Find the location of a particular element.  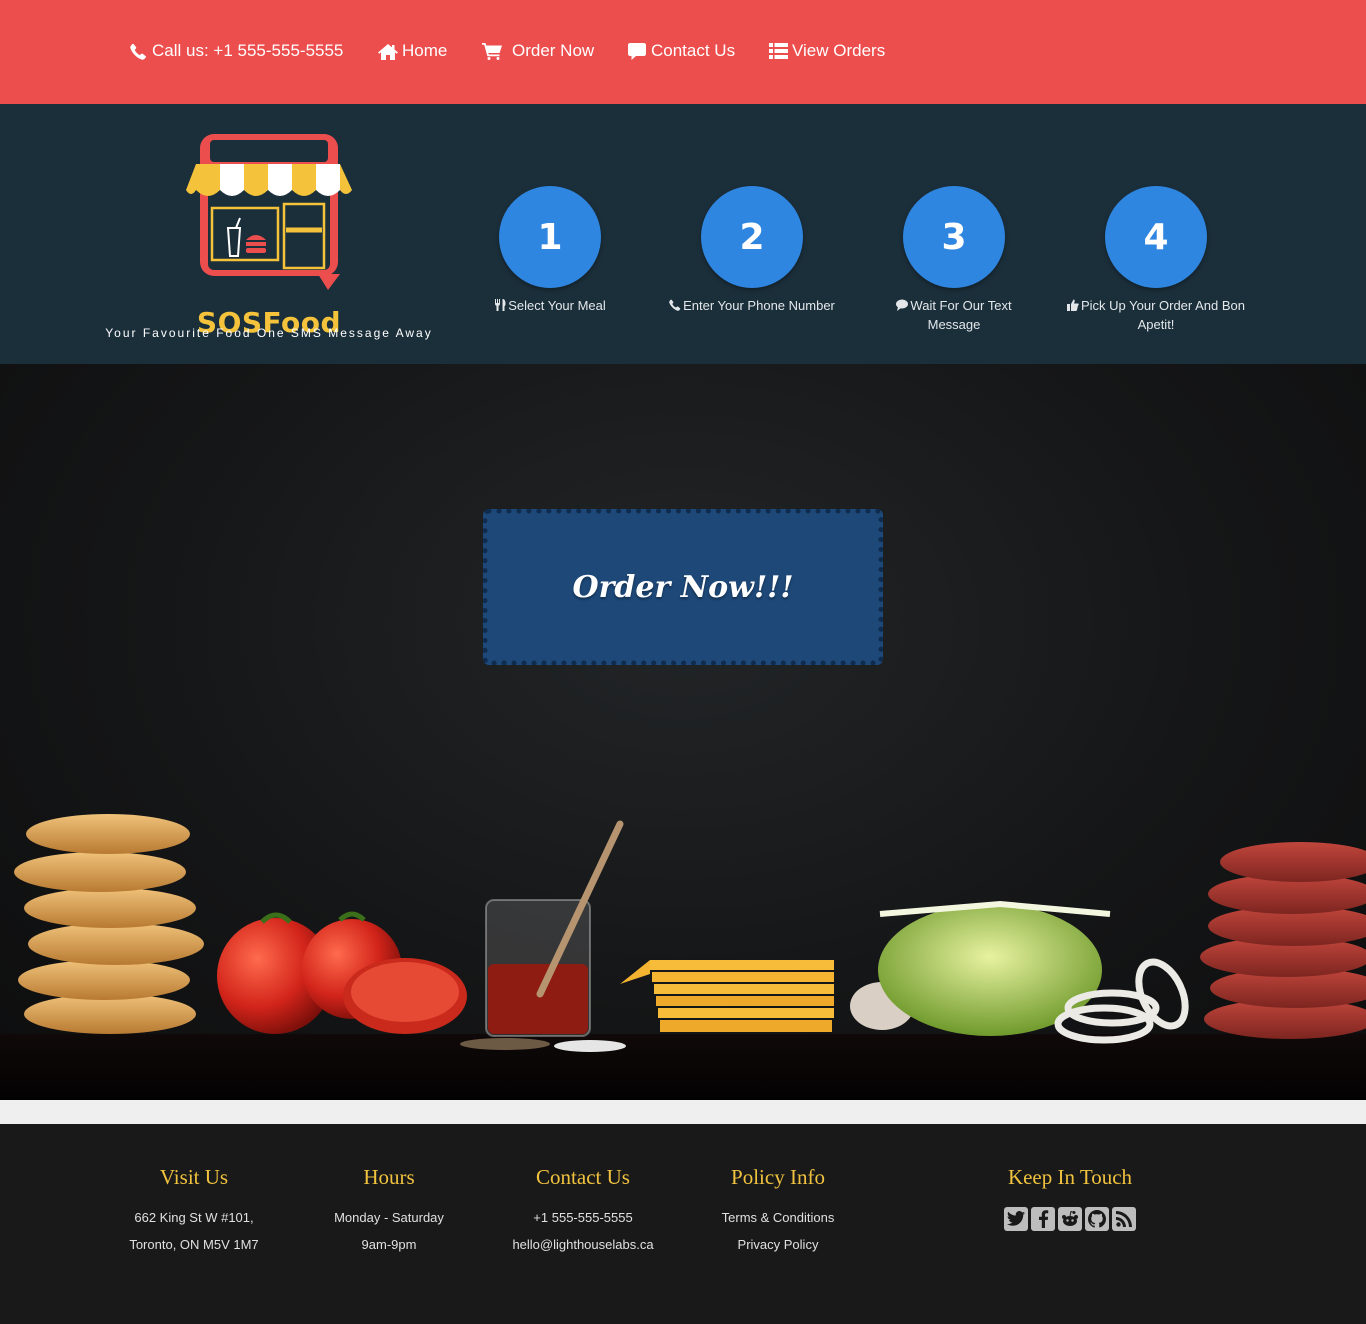

nav-contact-label: Contact Us is located at coordinates (693, 50).